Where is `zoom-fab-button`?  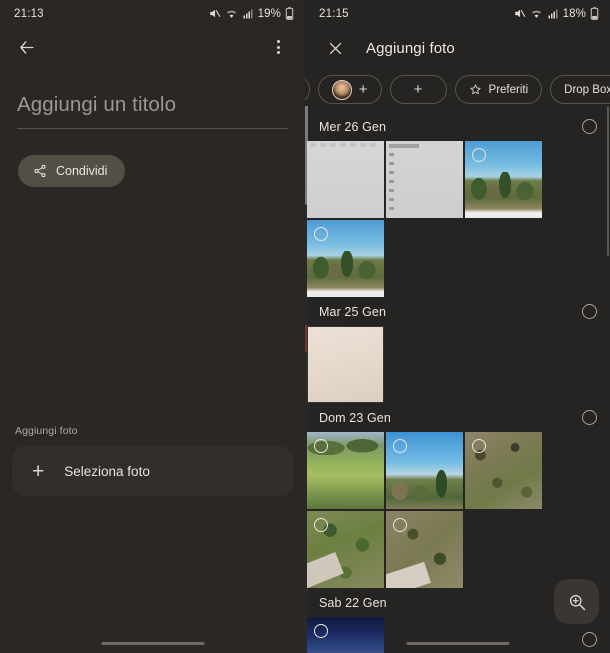
zoom-fab-button is located at coordinates (576, 601).